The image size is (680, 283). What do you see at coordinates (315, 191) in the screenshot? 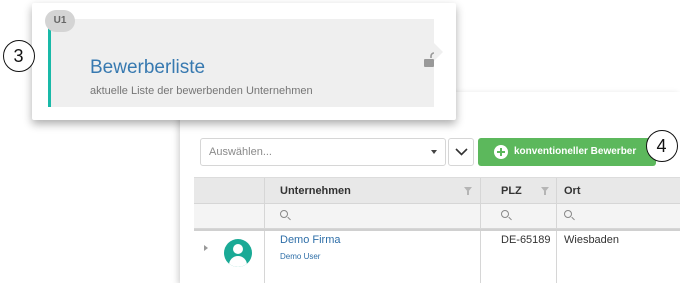
I see `column-header-company: Unternehmen` at bounding box center [315, 191].